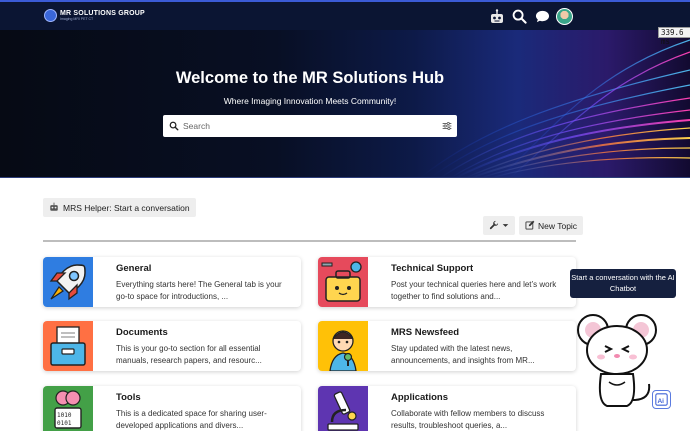  I want to click on hero-title: Welcome to the MR Solutions Hub, so click(310, 78).